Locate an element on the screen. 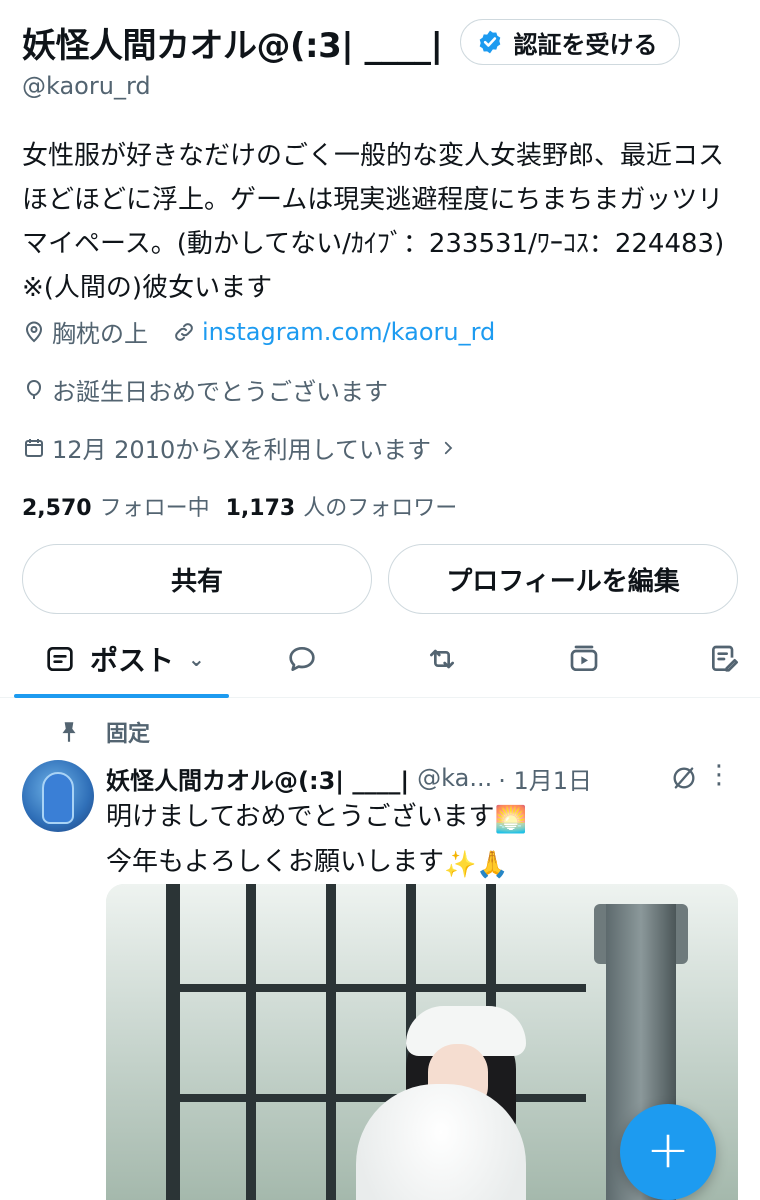 Image resolution: width=760 pixels, height=1200 pixels. birthday-text: お誕生日おめでとうございます is located at coordinates (220, 392).